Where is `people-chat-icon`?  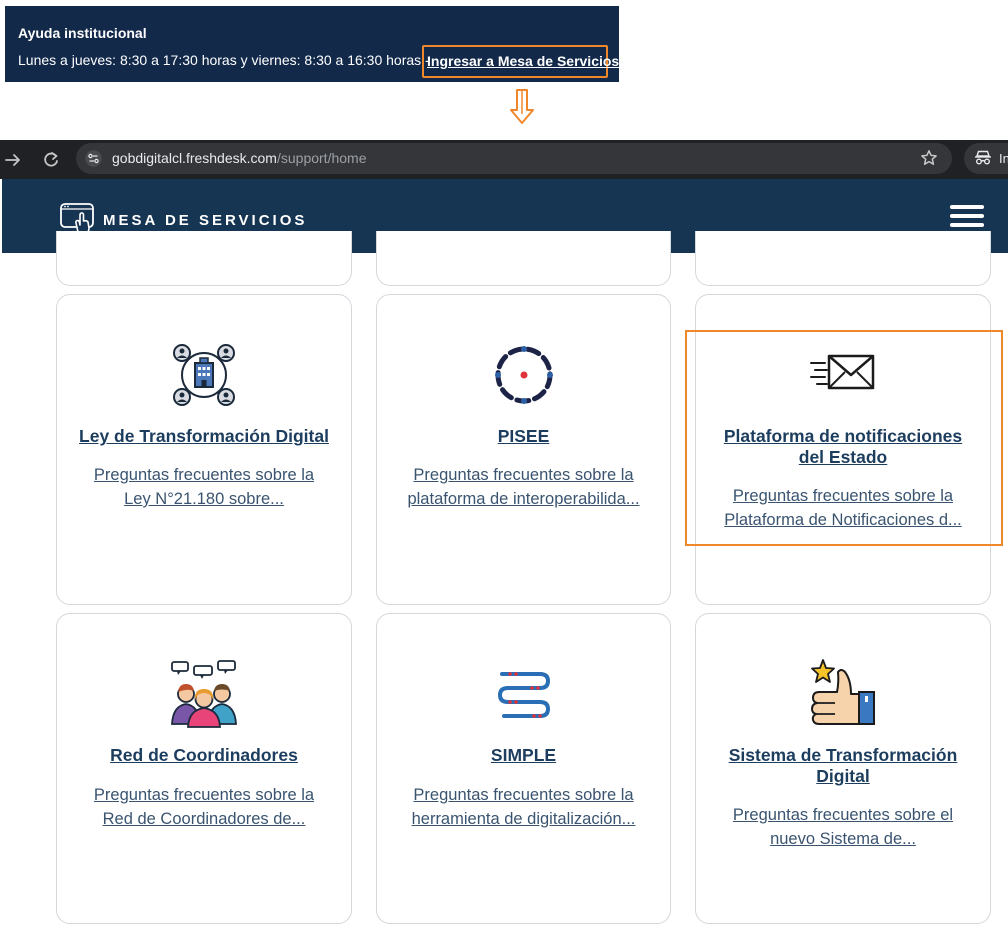
people-chat-icon is located at coordinates (204, 694).